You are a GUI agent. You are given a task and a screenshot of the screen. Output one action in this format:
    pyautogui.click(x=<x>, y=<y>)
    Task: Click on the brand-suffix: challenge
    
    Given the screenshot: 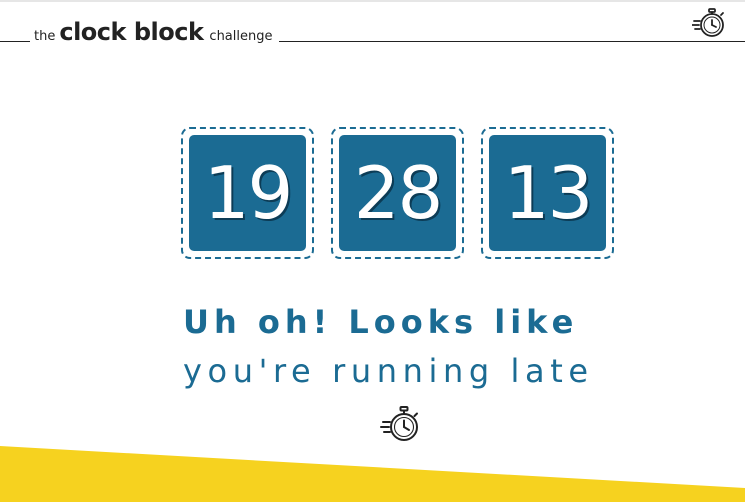 What is the action you would take?
    pyautogui.click(x=241, y=36)
    